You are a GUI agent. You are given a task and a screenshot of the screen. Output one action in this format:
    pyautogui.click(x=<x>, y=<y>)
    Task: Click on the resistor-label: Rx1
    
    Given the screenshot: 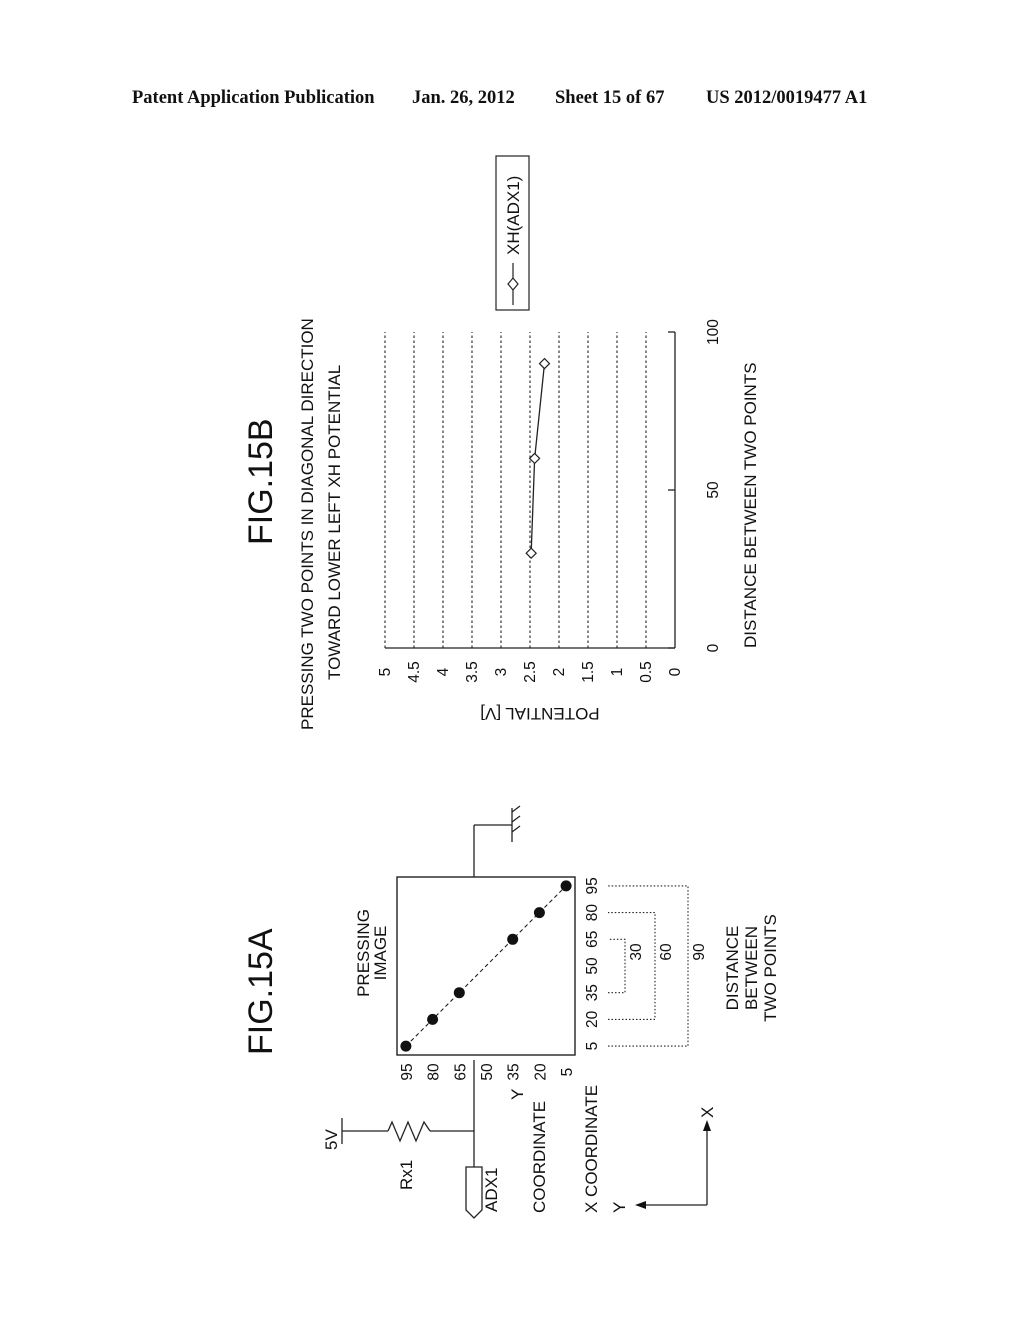 What is the action you would take?
    pyautogui.click(x=406, y=1175)
    